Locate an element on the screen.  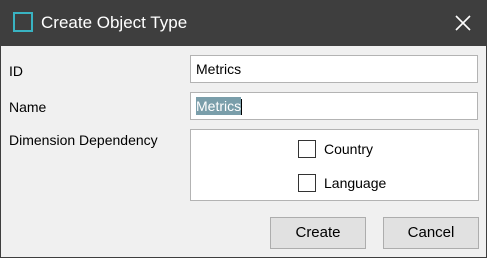
language-checkbox-label: Language is located at coordinates (355, 183).